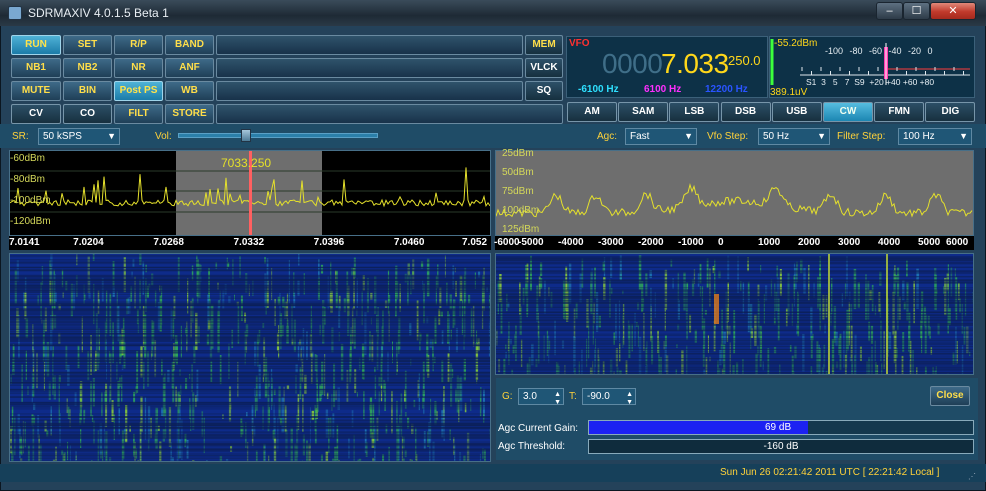 Image resolution: width=986 pixels, height=491 pixels. I want to click on vlck-button: VLCK, so click(544, 68).